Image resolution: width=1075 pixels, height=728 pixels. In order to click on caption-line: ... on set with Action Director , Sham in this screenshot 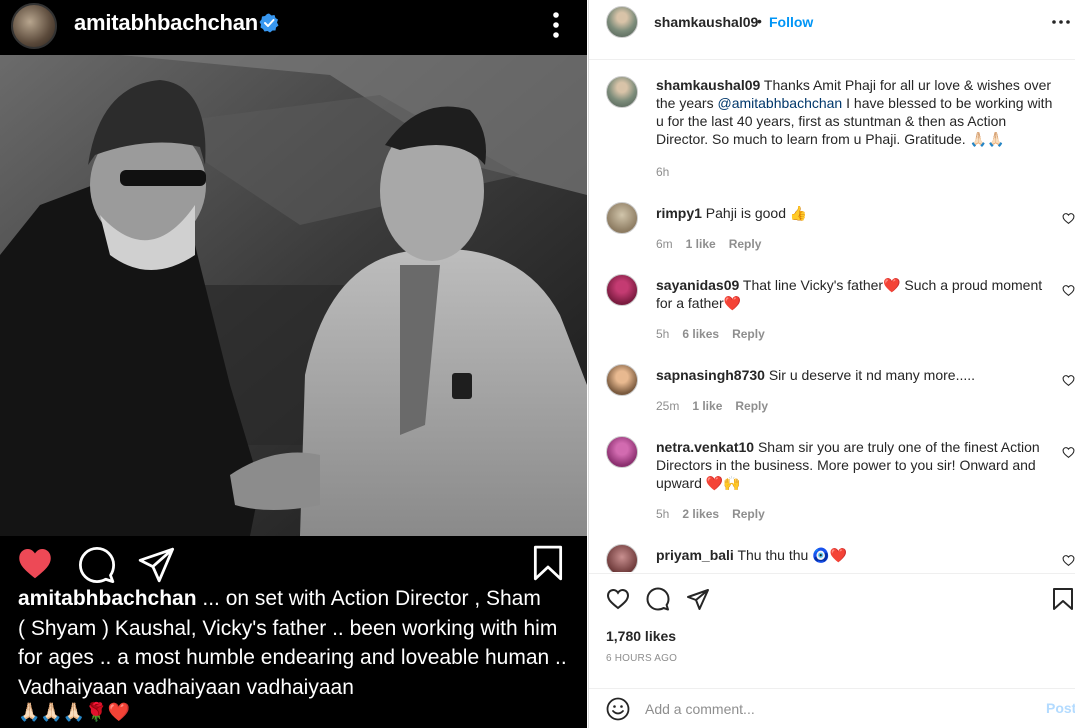, I will do `click(368, 598)`.